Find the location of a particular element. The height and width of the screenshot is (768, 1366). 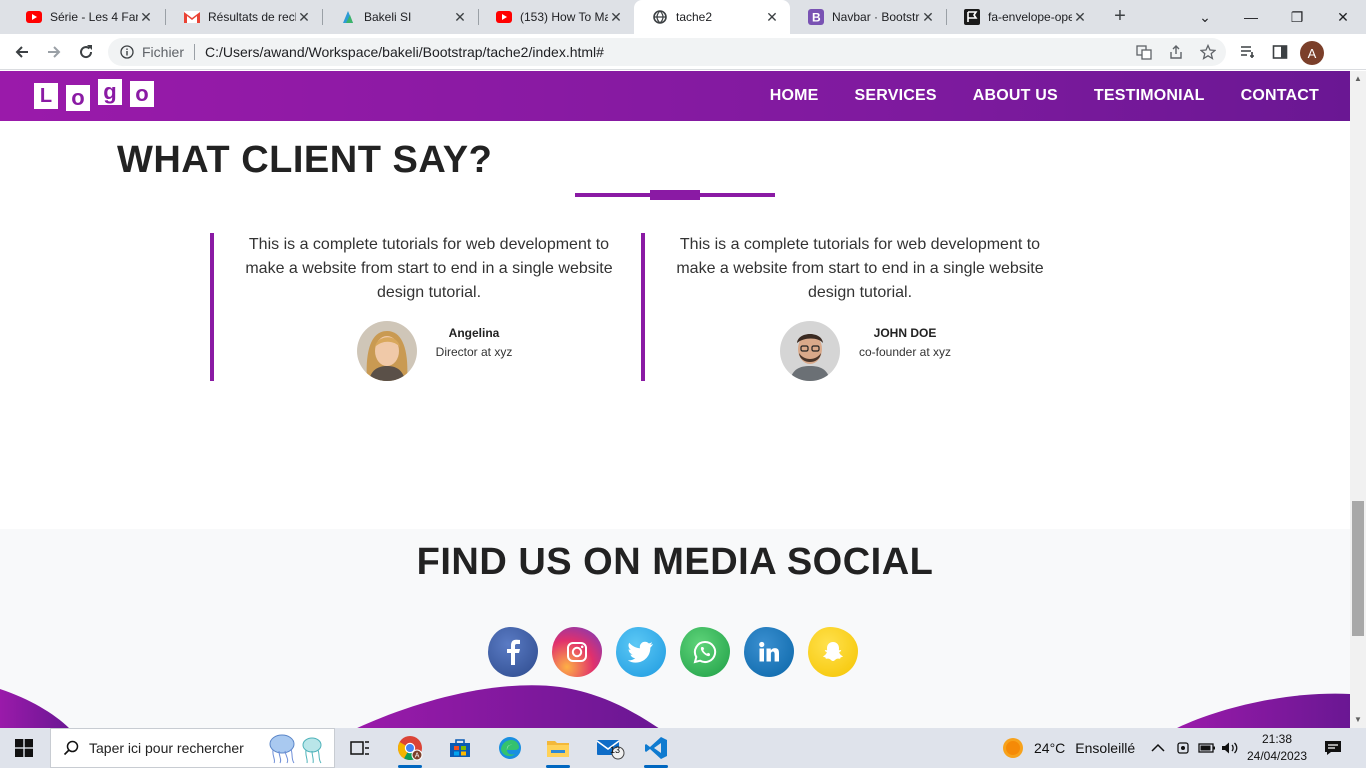

scrollbar-thumb is located at coordinates (1358, 568).